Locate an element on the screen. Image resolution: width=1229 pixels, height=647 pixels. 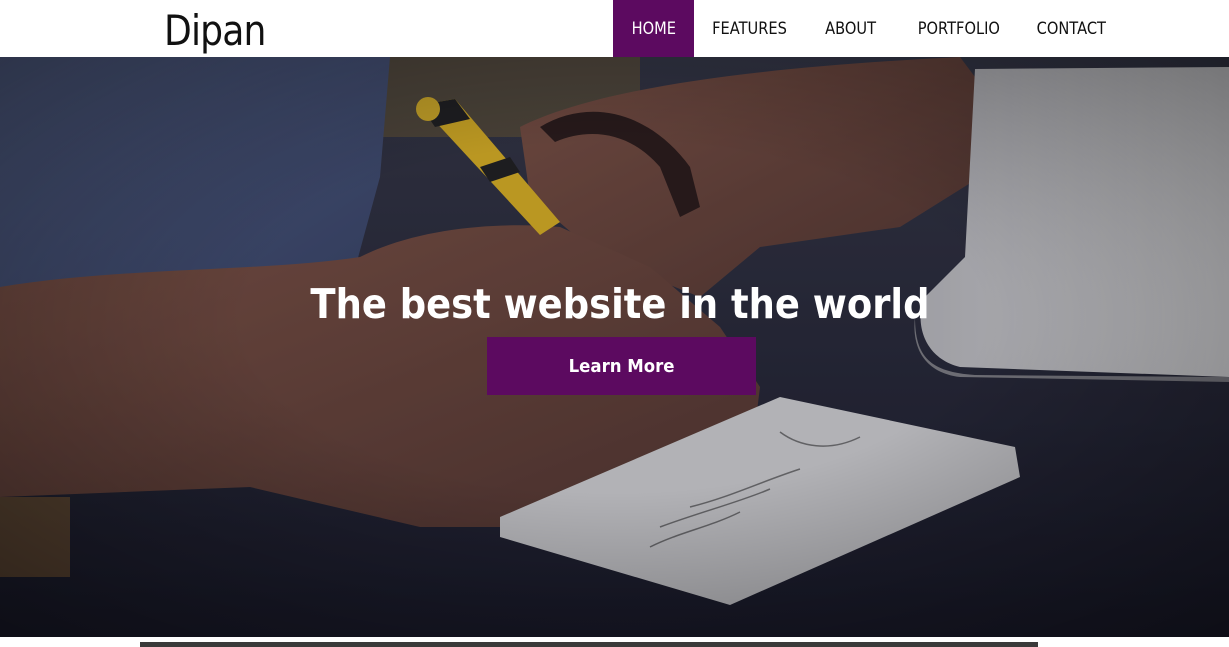
main-nav: HOME FEATURES ABOUT PORTFOLIO CONTACT is located at coordinates (866, 28).